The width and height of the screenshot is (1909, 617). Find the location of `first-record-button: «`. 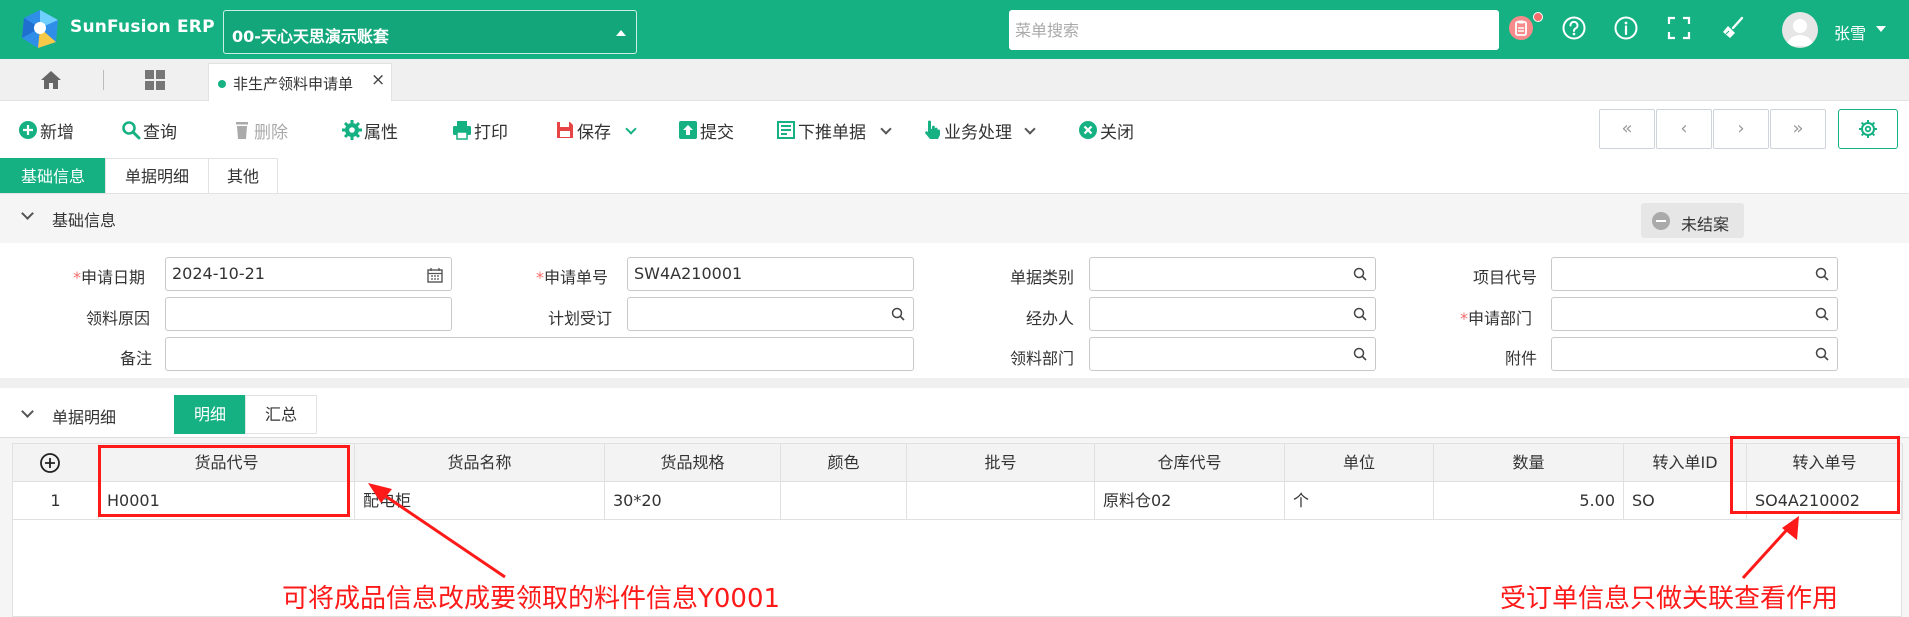

first-record-button: « is located at coordinates (1627, 129).